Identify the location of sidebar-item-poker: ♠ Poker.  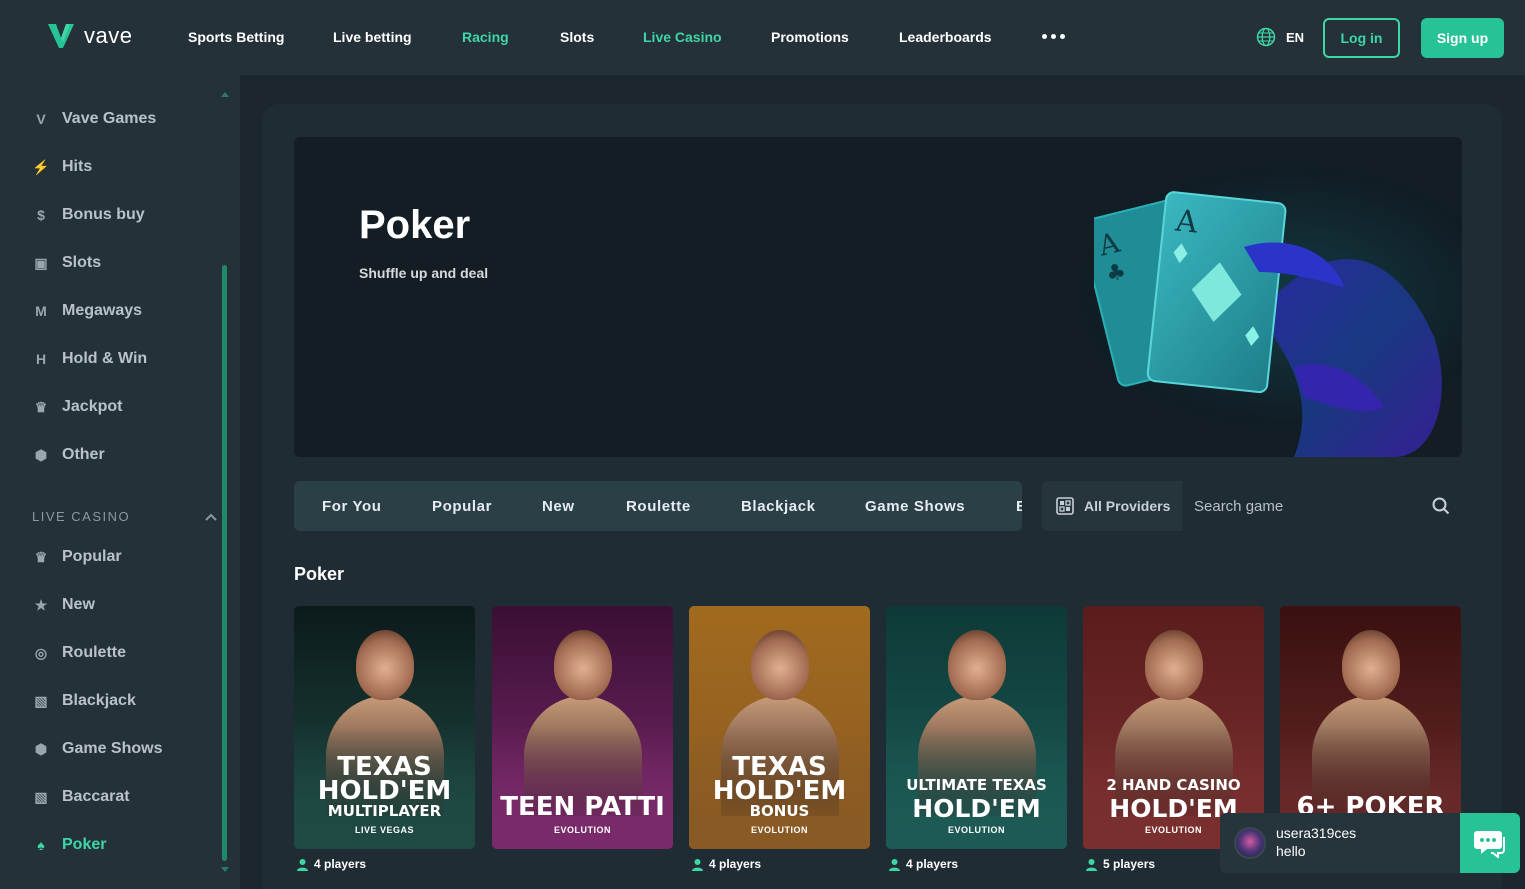
(69, 845).